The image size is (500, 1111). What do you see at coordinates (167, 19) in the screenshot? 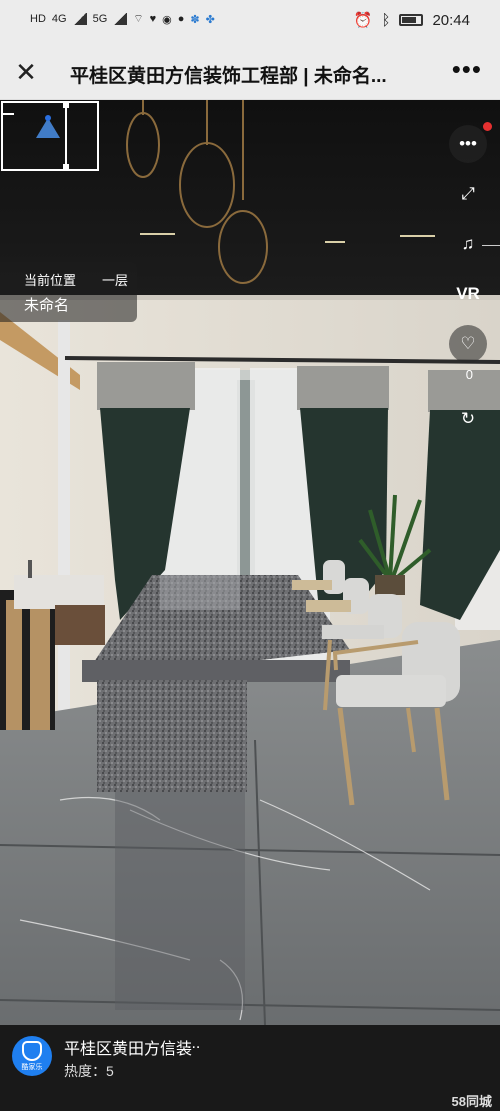
I see `app-icon: ◉` at bounding box center [167, 19].